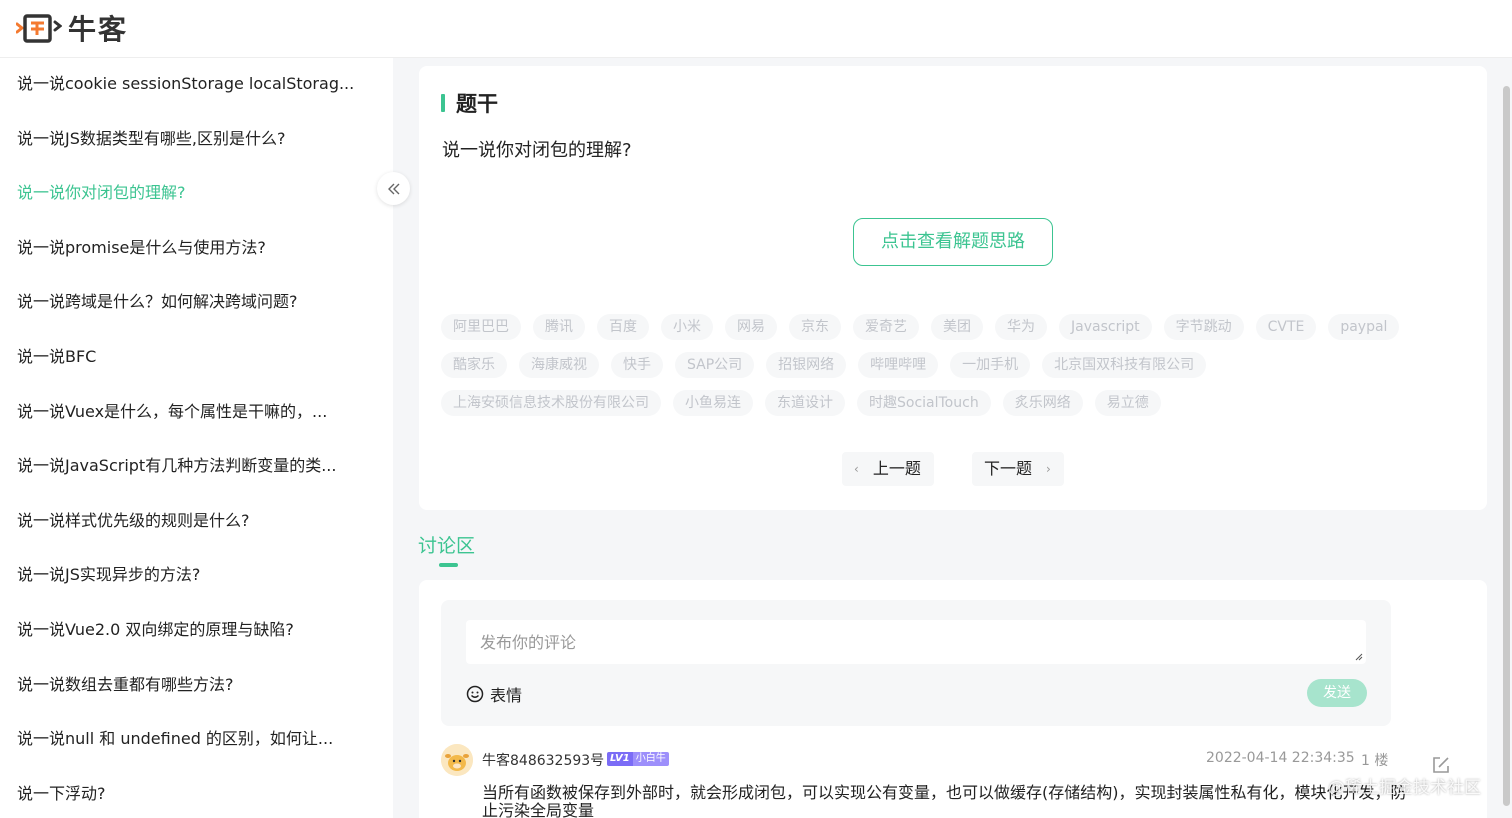 This screenshot has width=1512, height=818. What do you see at coordinates (551, 403) in the screenshot?
I see `company-tag: 上海安硕信息技术股份有限公司` at bounding box center [551, 403].